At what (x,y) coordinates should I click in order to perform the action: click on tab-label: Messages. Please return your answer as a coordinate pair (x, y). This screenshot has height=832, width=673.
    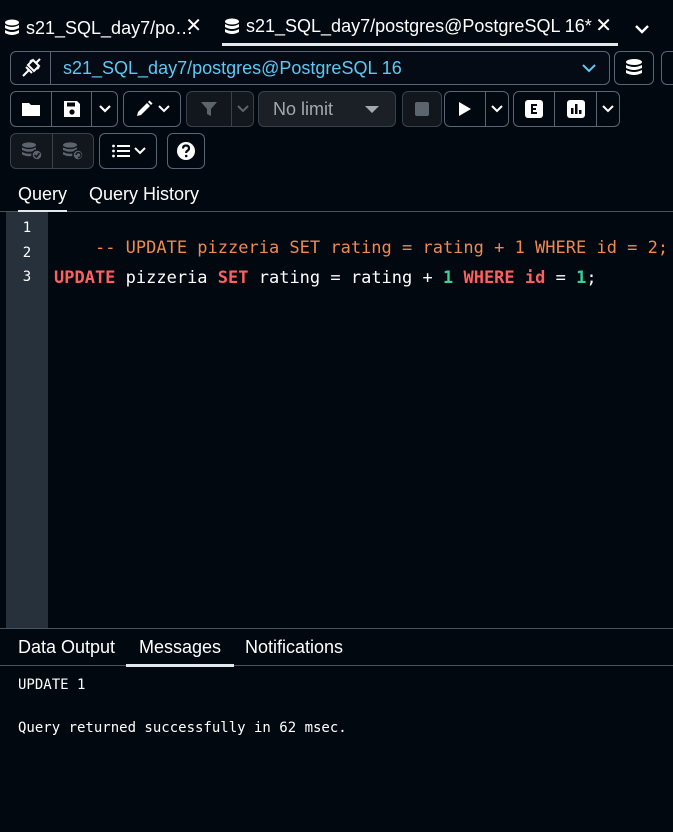
    Looking at the image, I should click on (180, 647).